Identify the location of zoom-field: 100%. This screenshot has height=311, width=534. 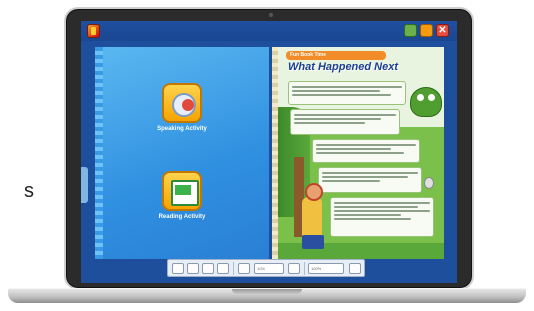
(326, 268).